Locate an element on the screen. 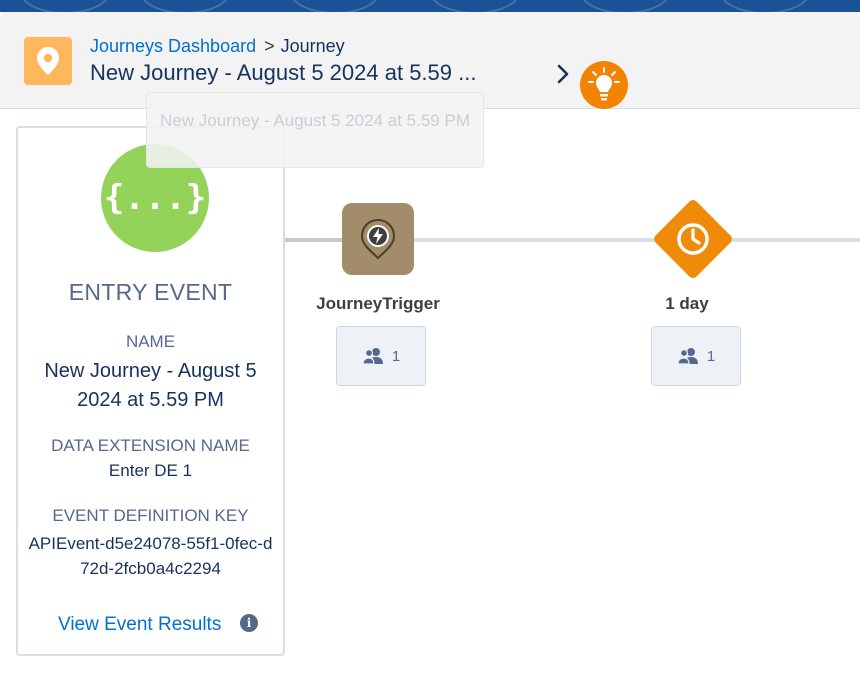  breadcrumb: Journeys Dashboard > Journey is located at coordinates (217, 46).